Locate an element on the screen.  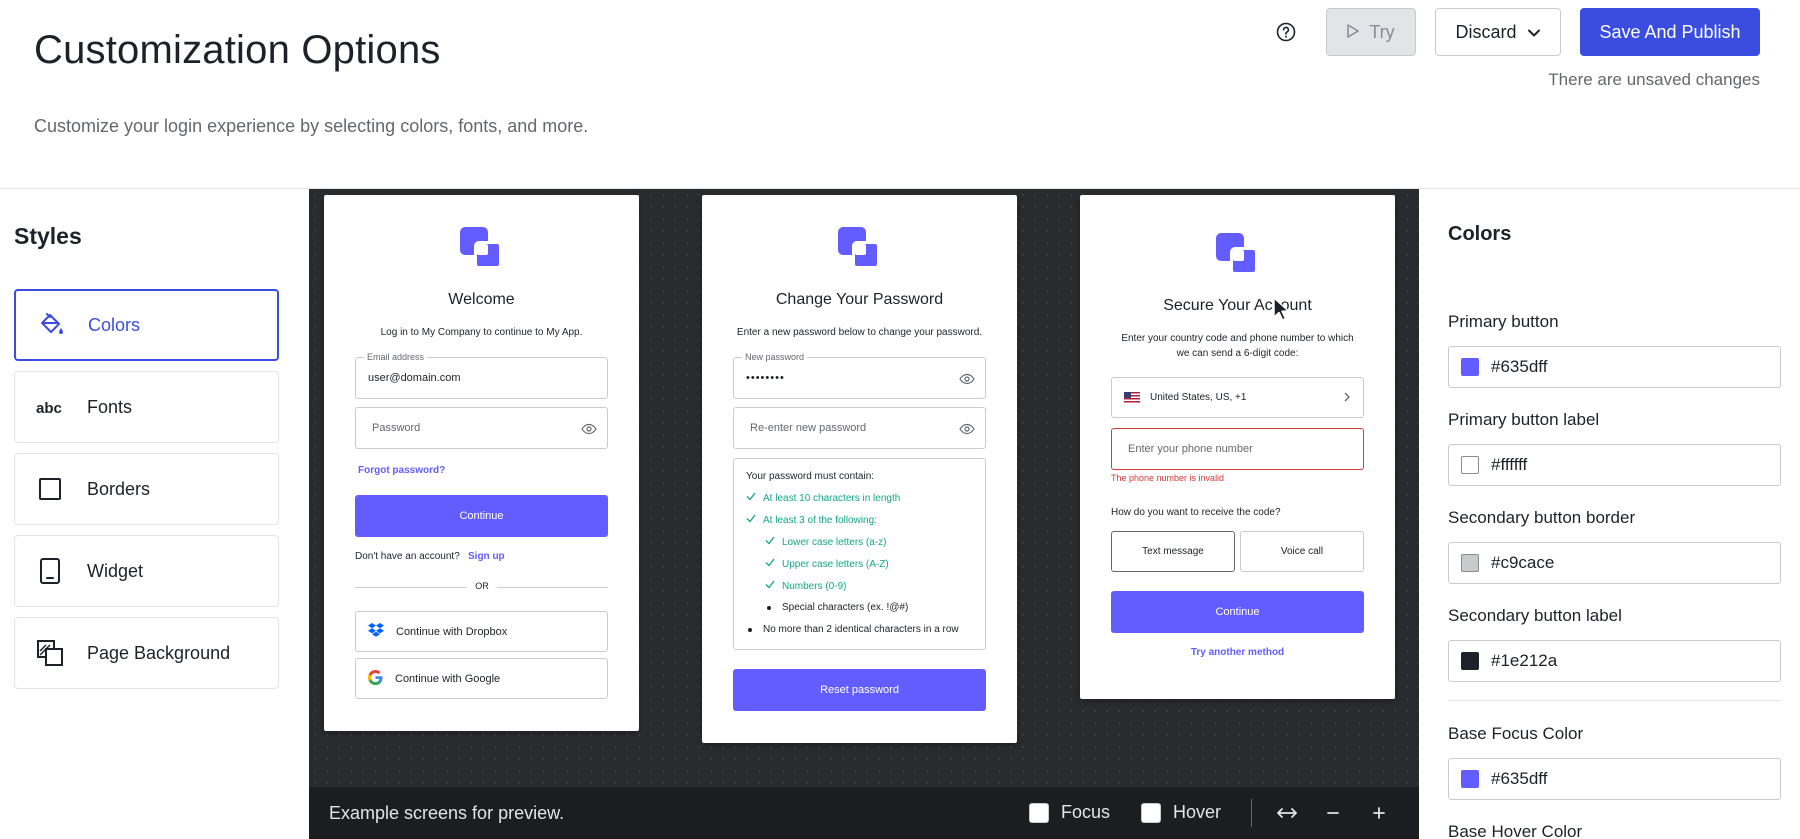
new-password-value: •••••••• is located at coordinates (765, 378).